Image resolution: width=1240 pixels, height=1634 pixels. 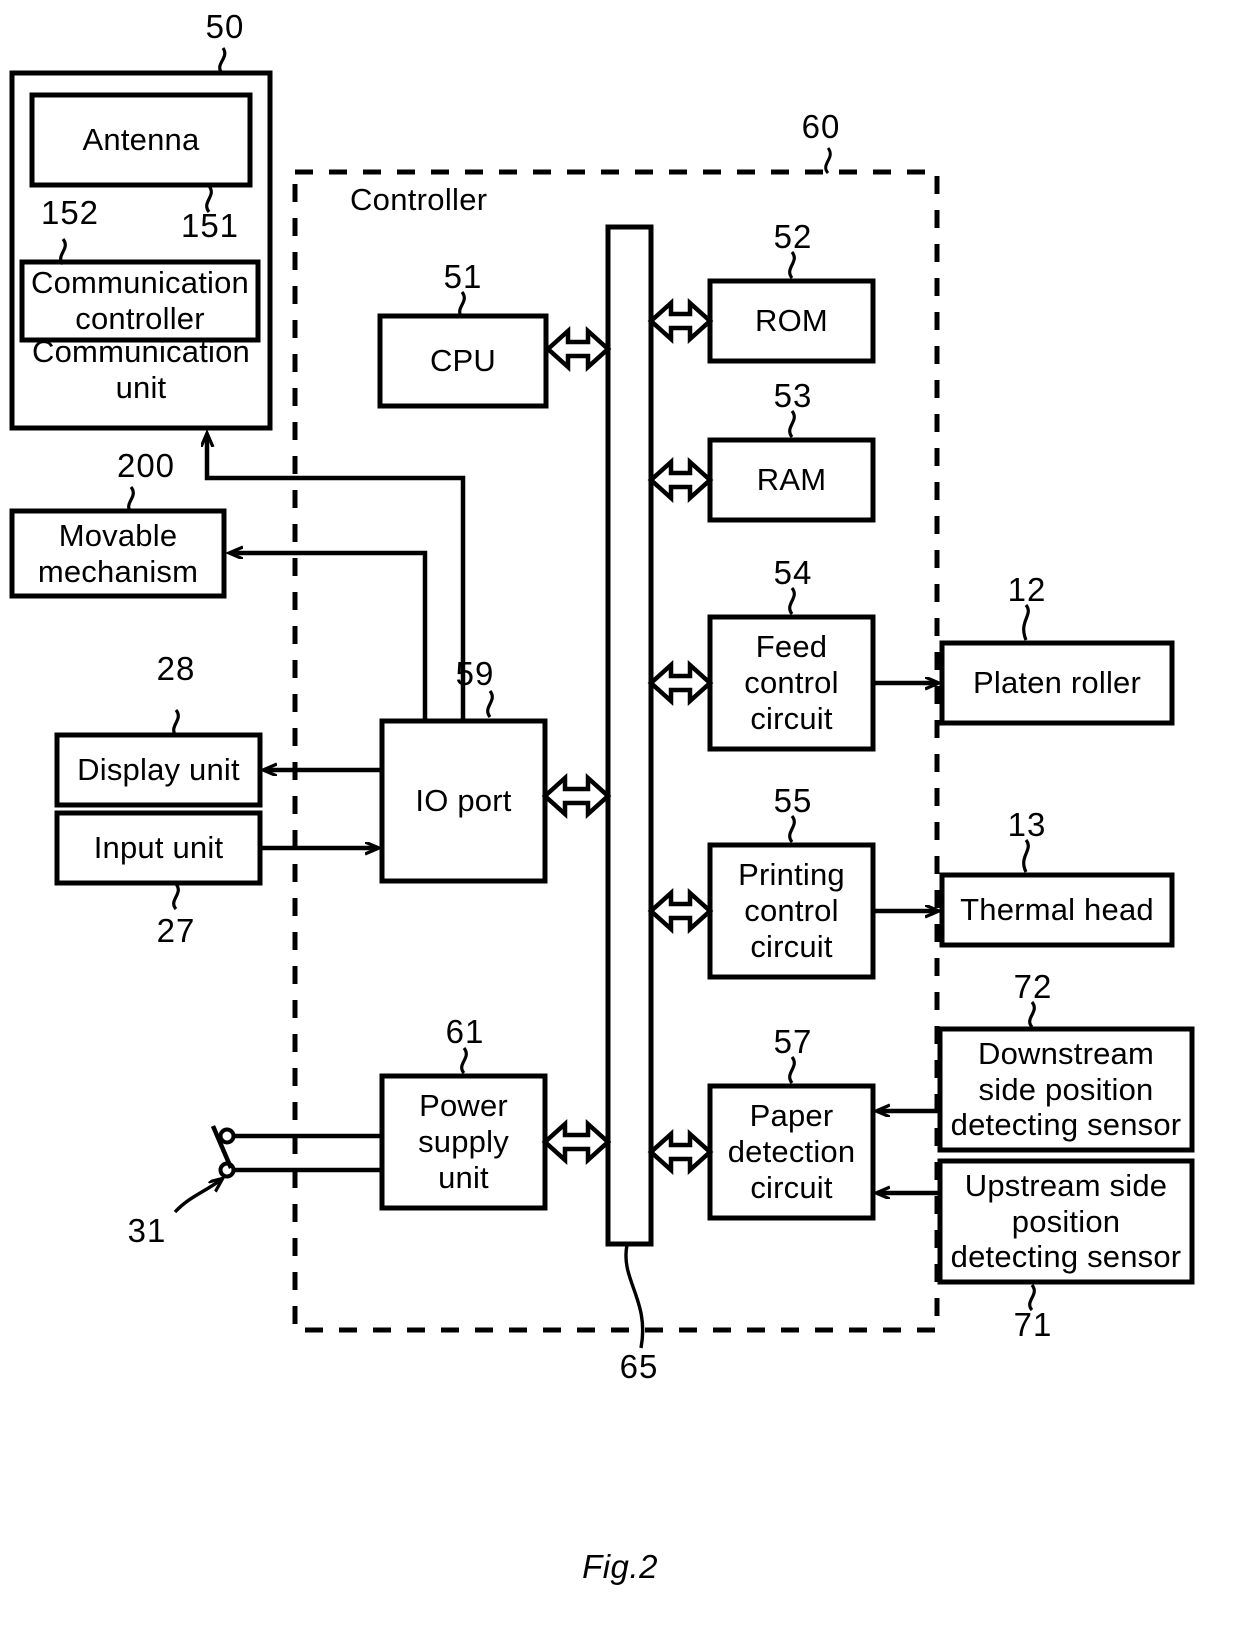 What do you see at coordinates (419, 199) in the screenshot?
I see `controller-label: Controller` at bounding box center [419, 199].